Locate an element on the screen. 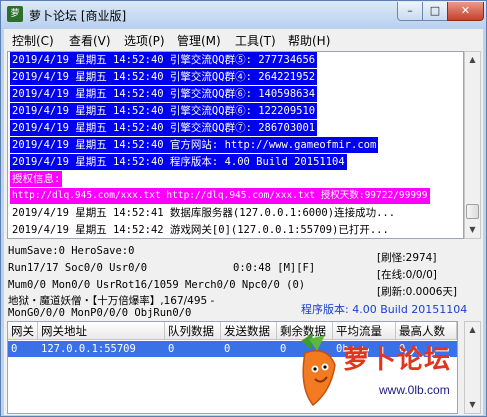 Image resolution: width=487 pixels, height=417 pixels. stat-run: Run17/17 Soc0/0 Usr0/0 is located at coordinates (78, 268).